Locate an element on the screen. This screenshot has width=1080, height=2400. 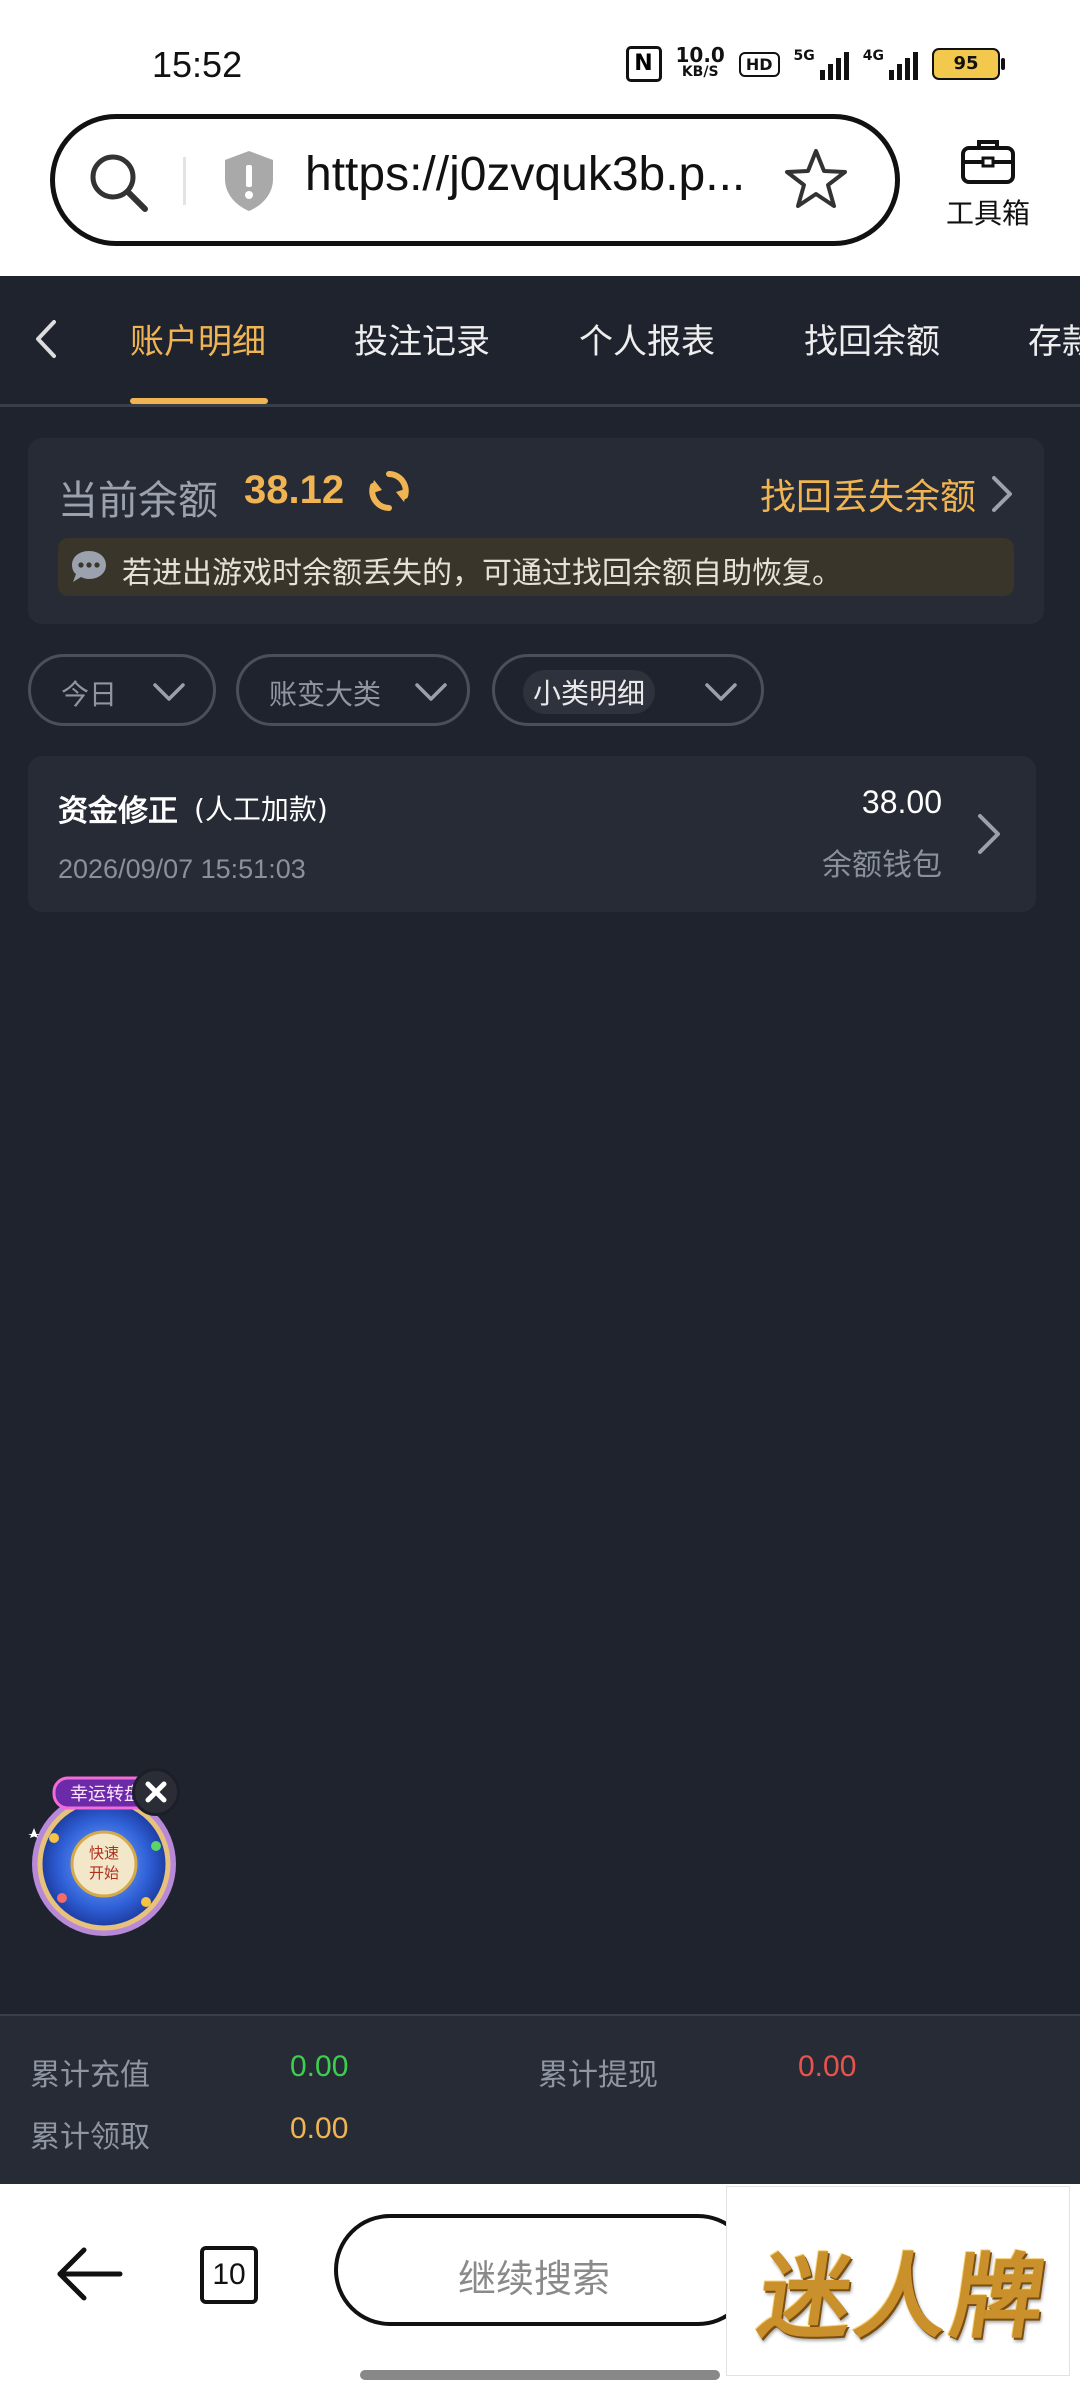
total-recharge-value: 0.00 is located at coordinates (319, 2066).